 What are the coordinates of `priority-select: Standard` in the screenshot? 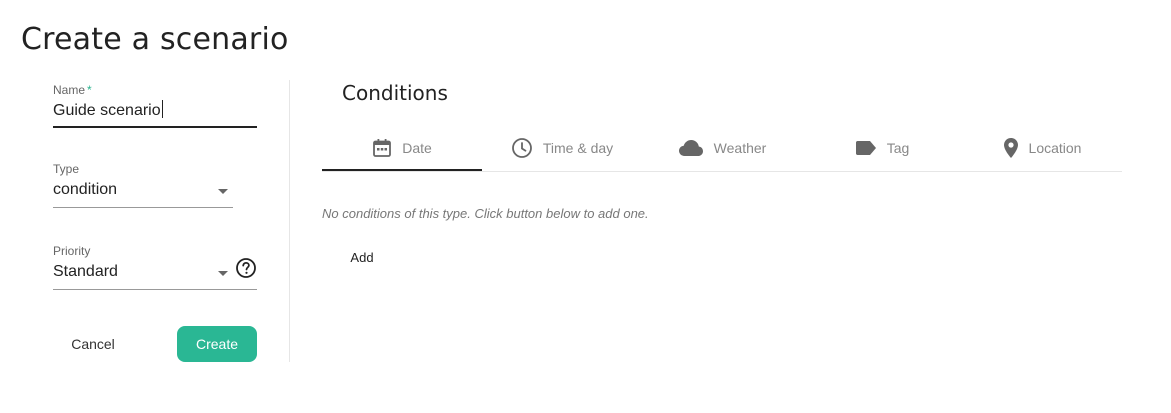 It's located at (143, 275).